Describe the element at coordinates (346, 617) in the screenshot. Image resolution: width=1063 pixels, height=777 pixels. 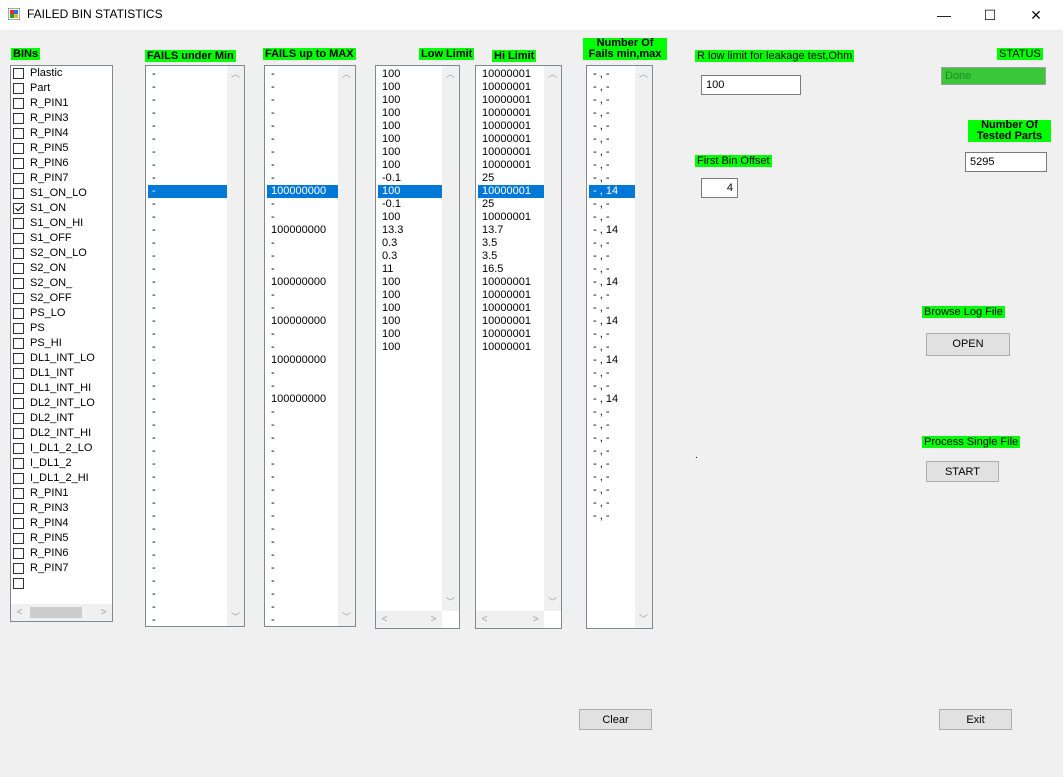
I see `scroll-down-icon: ﹀` at that location.